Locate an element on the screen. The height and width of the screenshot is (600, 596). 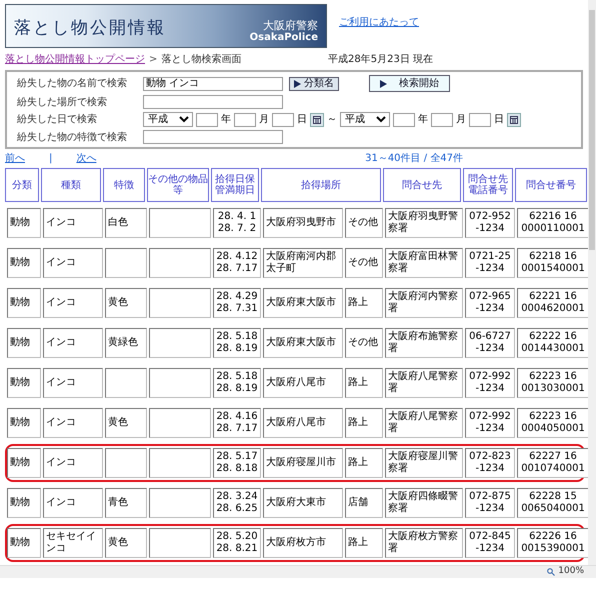
table-cell: 62226 16 0015390001 is located at coordinates (553, 543).